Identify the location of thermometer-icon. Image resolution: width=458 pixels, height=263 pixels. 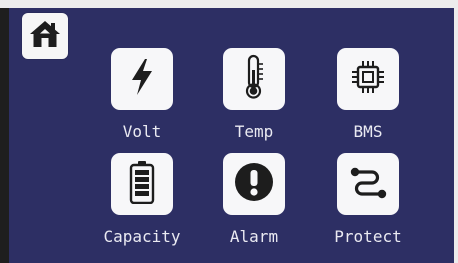
(254, 79).